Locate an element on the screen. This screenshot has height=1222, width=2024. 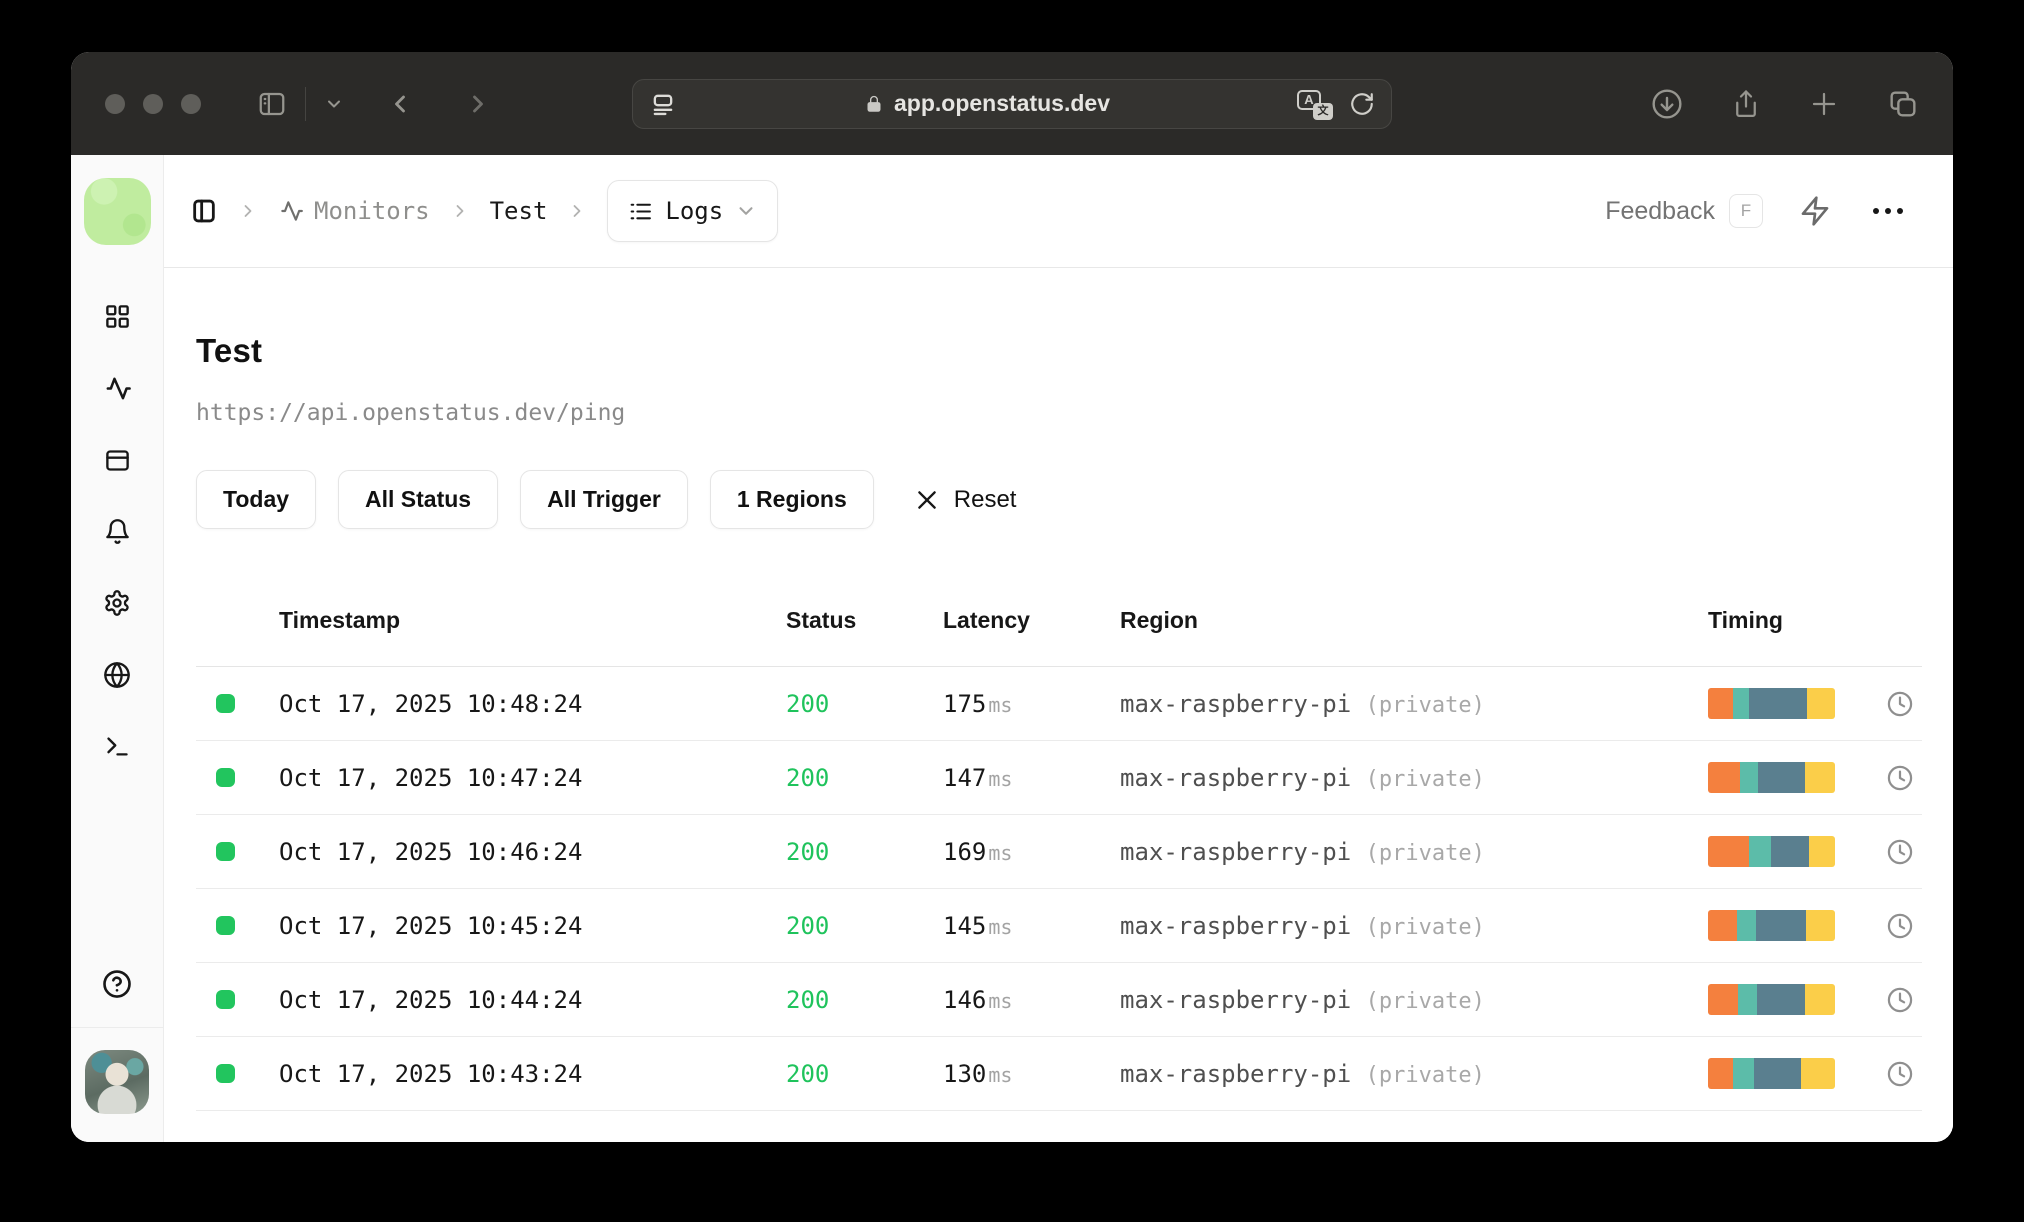
list-icon is located at coordinates (641, 211).